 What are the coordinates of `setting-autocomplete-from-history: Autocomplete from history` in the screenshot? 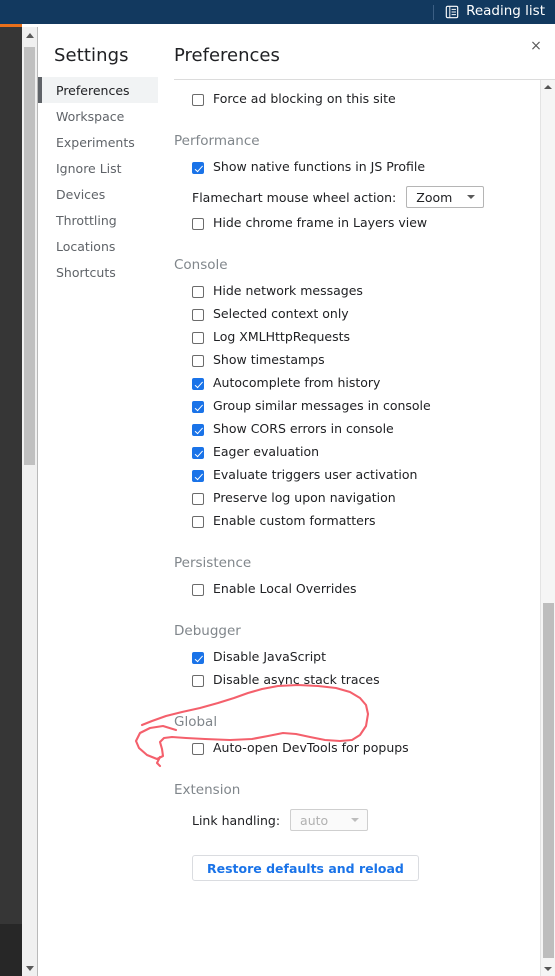 It's located at (364, 383).